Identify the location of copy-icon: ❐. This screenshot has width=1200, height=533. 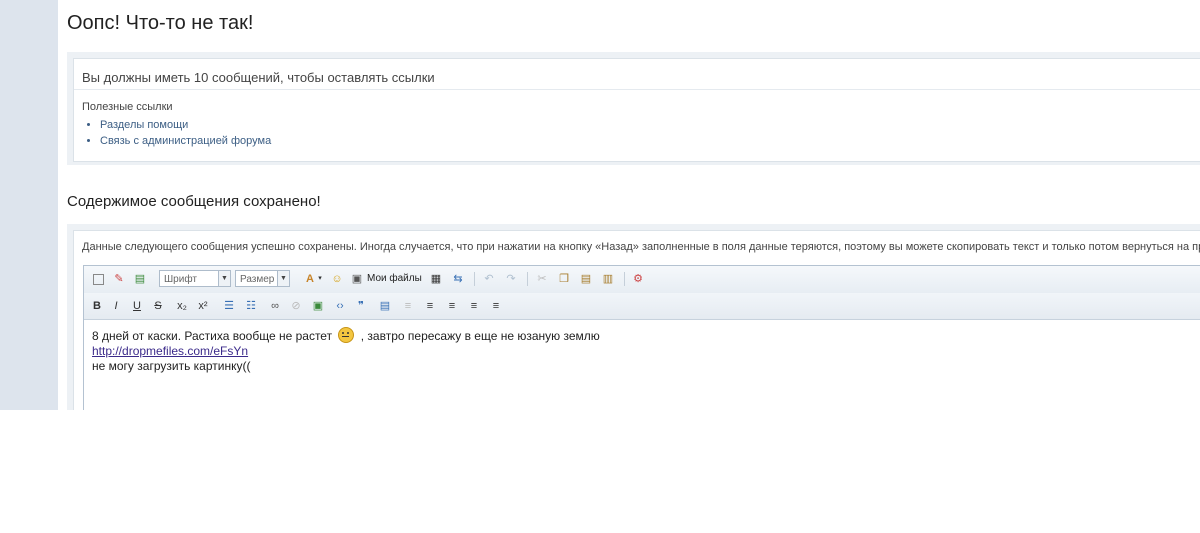
(564, 279).